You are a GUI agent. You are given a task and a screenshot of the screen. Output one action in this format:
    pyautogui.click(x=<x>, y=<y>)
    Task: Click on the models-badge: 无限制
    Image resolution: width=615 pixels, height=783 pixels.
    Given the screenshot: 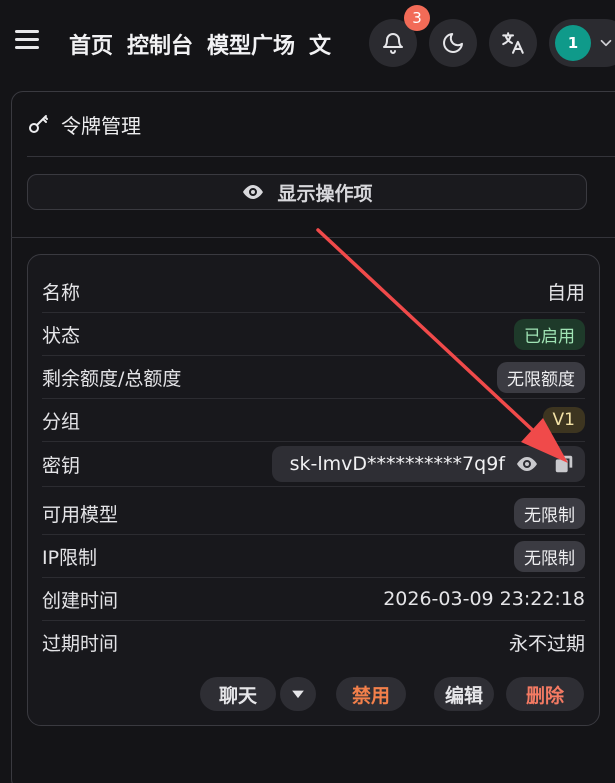 What is the action you would take?
    pyautogui.click(x=549, y=513)
    